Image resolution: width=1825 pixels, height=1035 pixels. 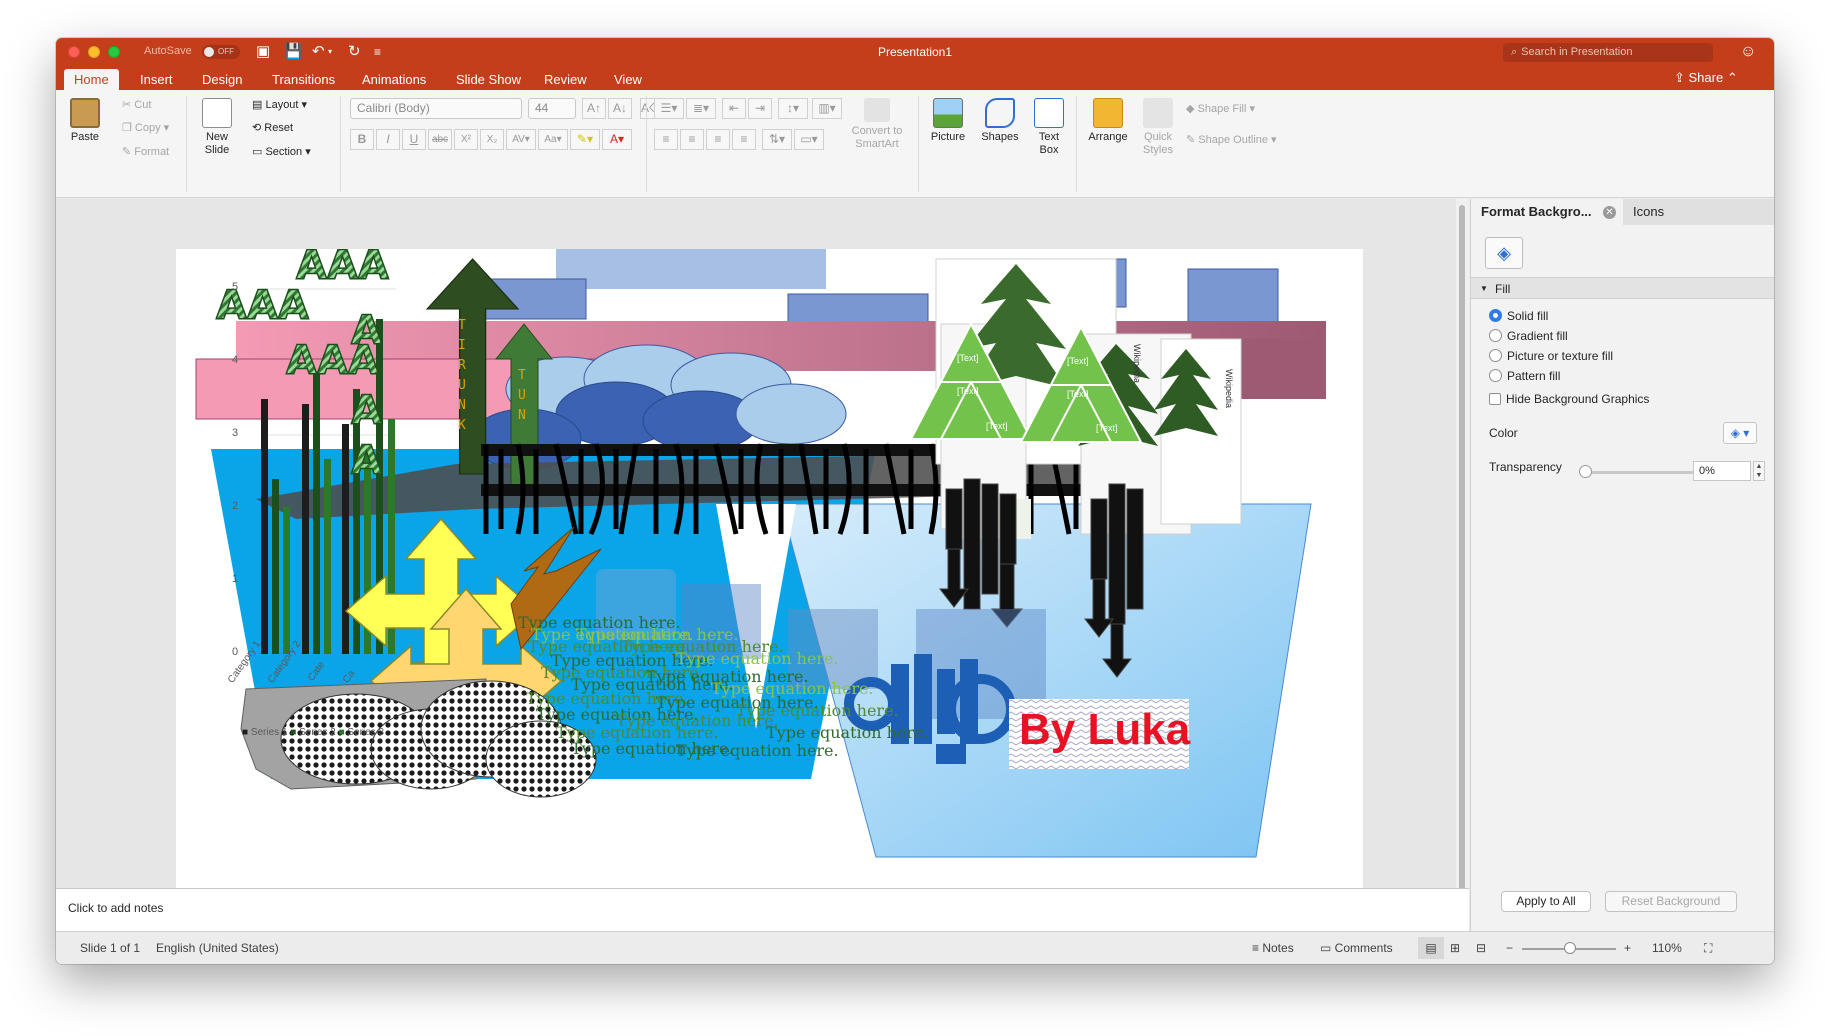 What do you see at coordinates (594, 108) in the screenshot?
I see `increase-font-icon: A↑` at bounding box center [594, 108].